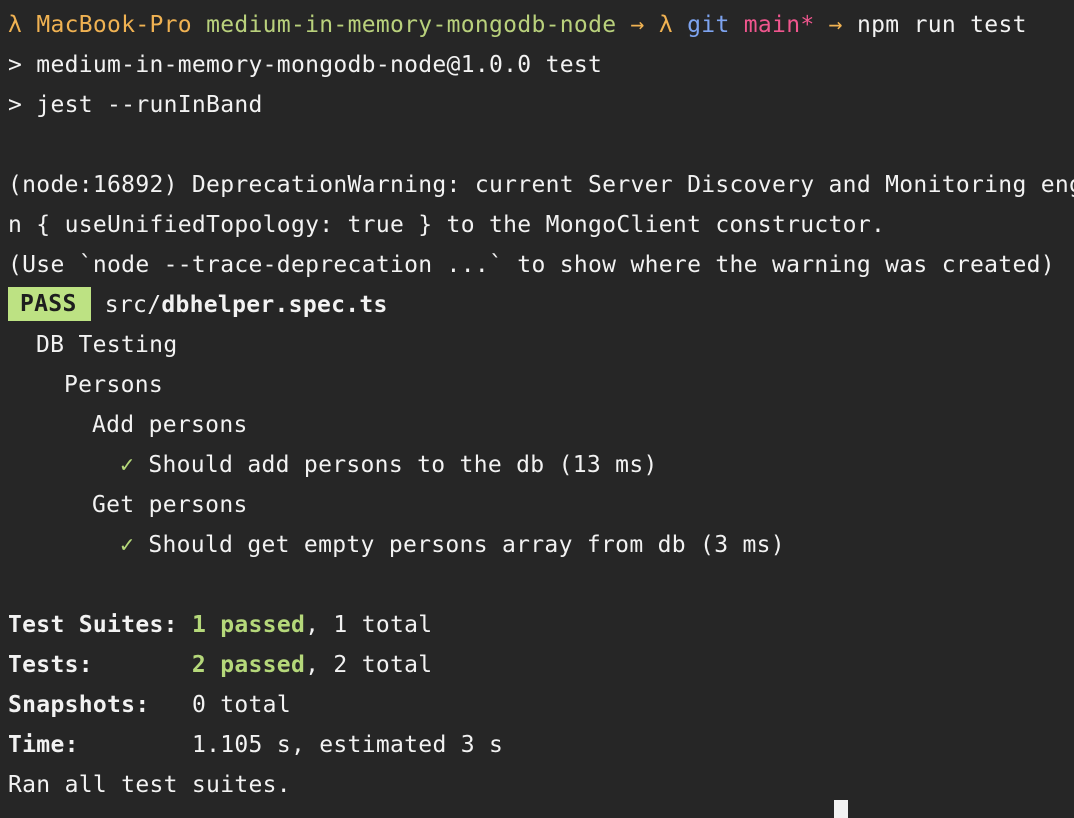  Describe the element at coordinates (93, 625) in the screenshot. I see `suites-label: Test Suites:` at that location.